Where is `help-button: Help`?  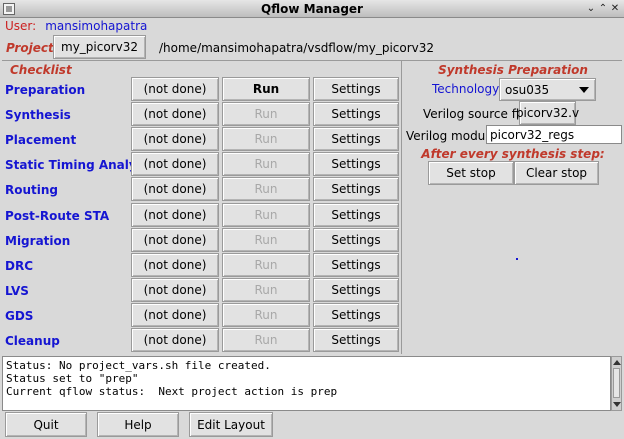
help-button: Help is located at coordinates (138, 424).